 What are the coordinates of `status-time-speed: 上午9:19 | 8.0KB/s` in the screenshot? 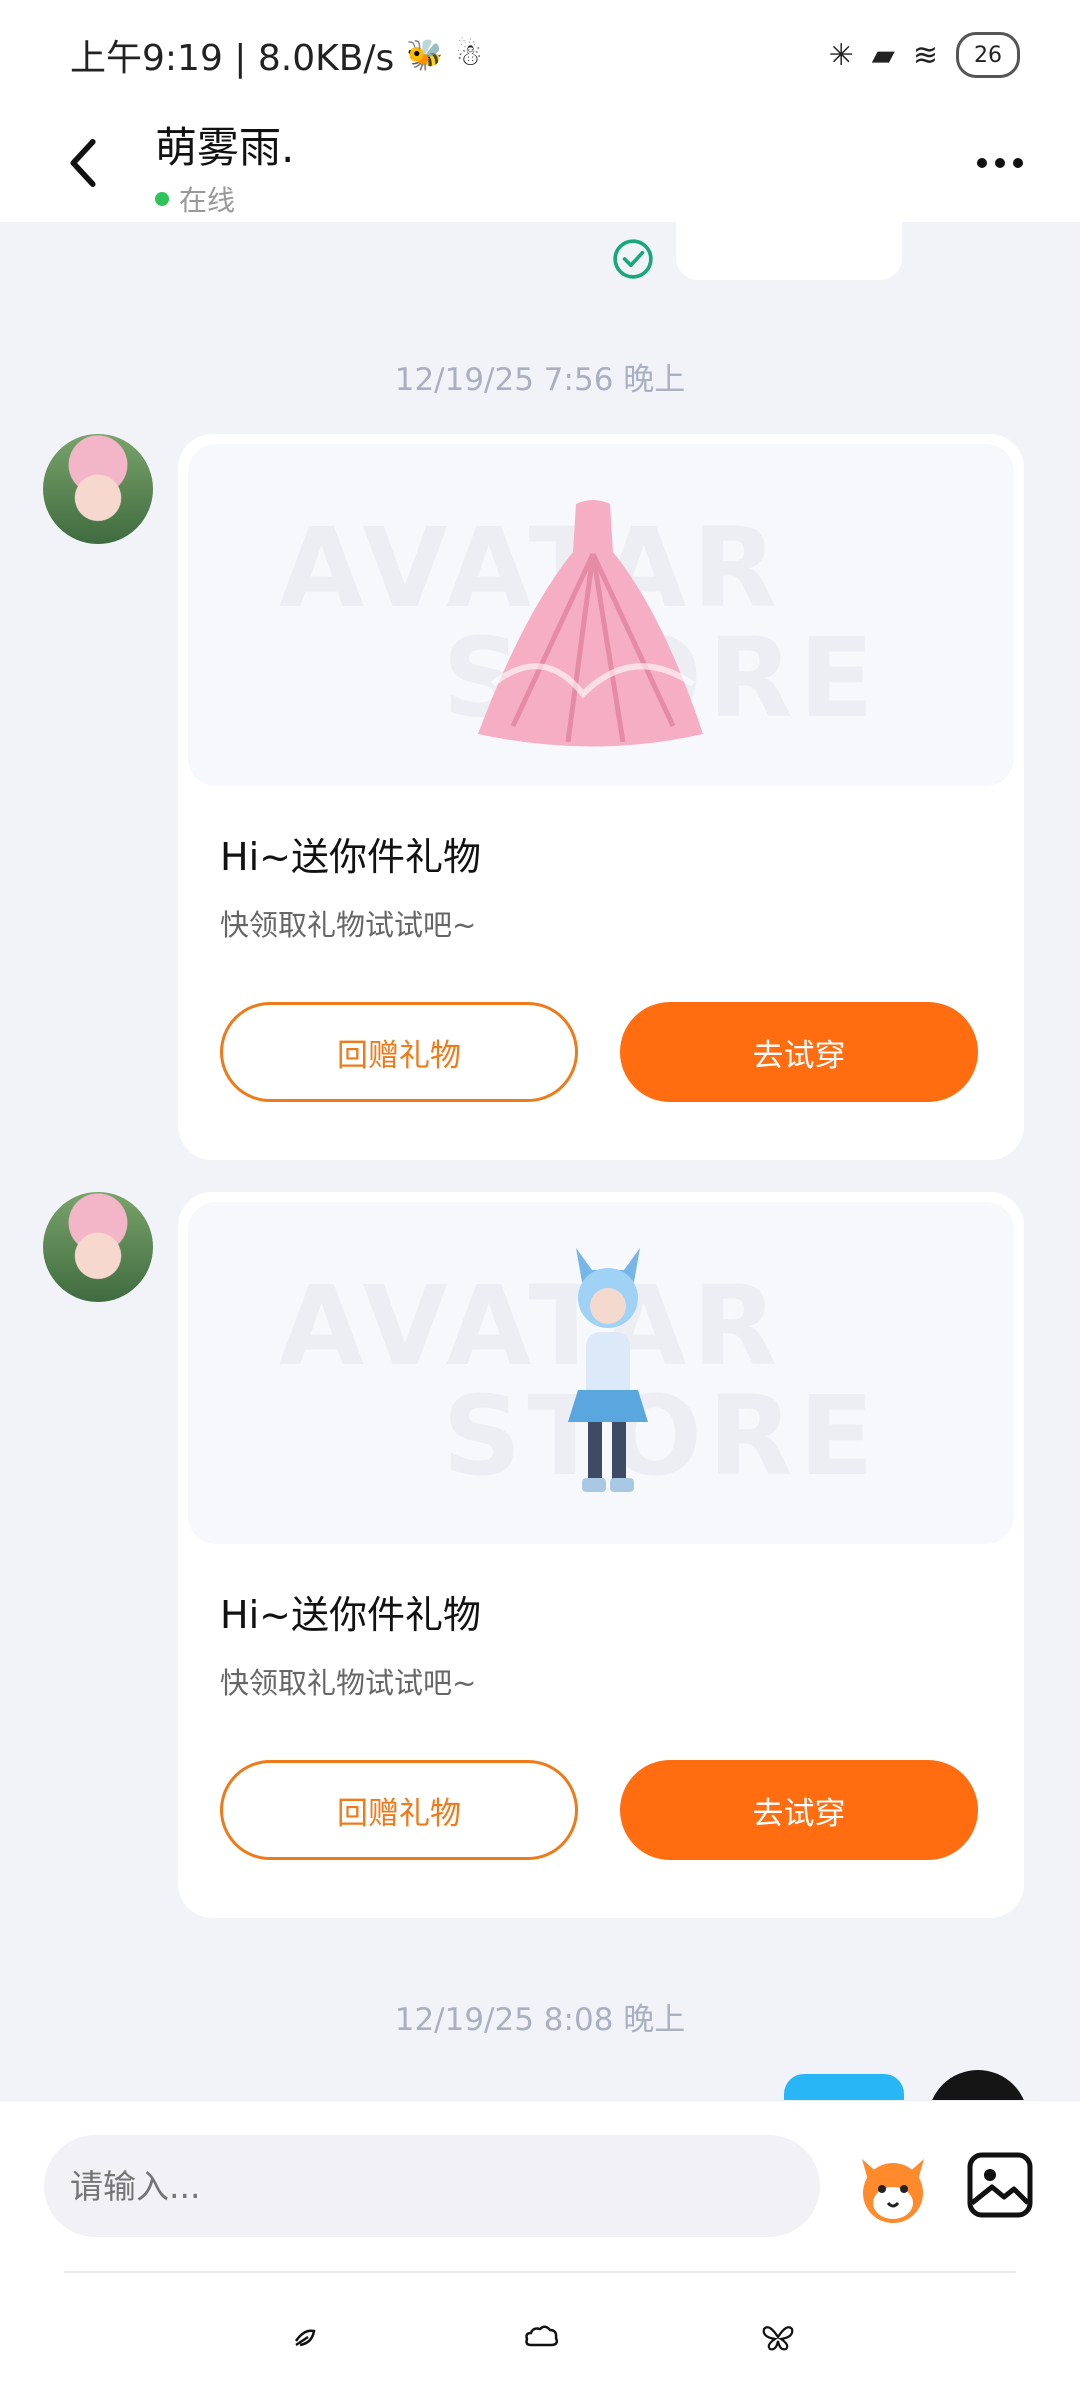 It's located at (232, 58).